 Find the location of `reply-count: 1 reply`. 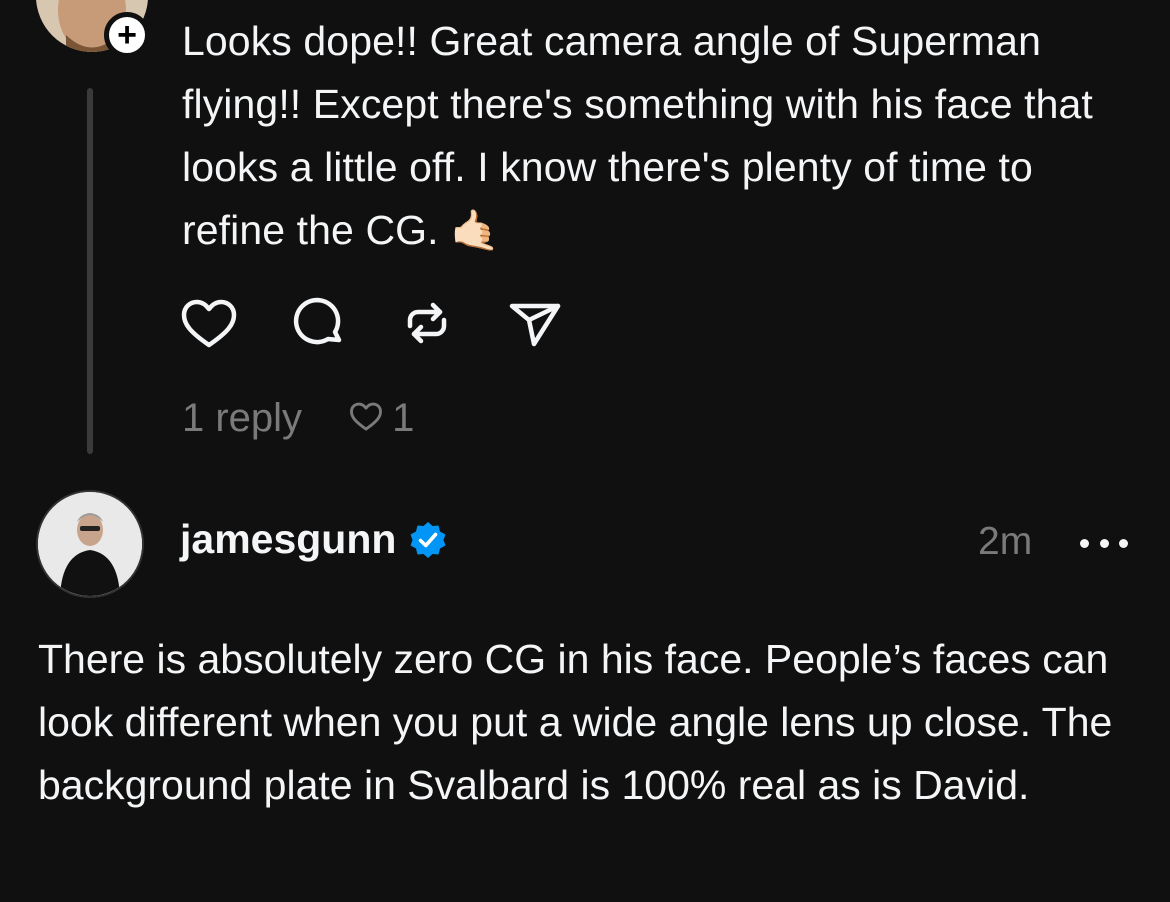

reply-count: 1 reply is located at coordinates (242, 418).